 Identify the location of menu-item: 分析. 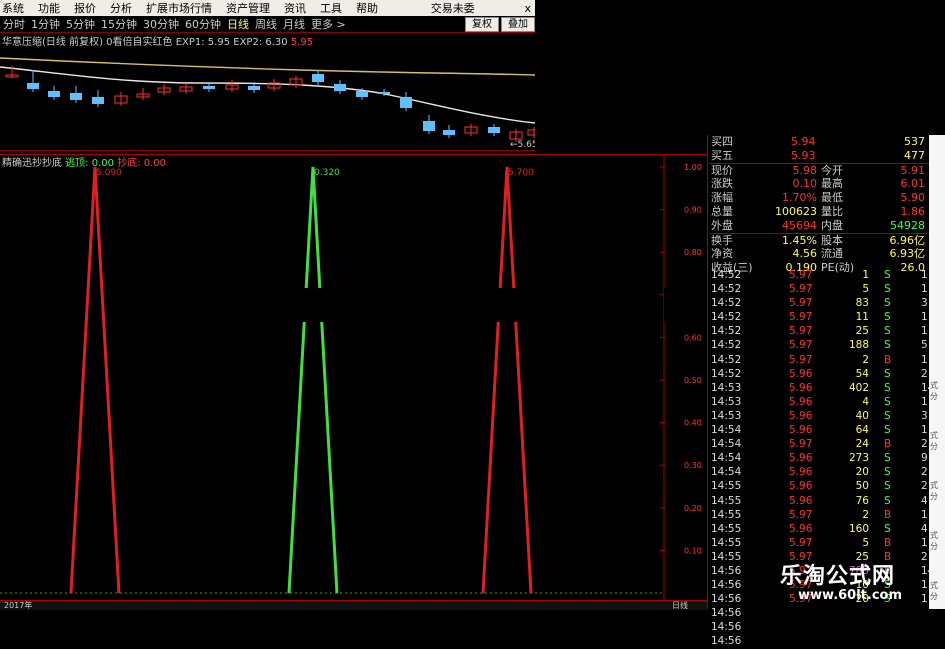
(121, 8).